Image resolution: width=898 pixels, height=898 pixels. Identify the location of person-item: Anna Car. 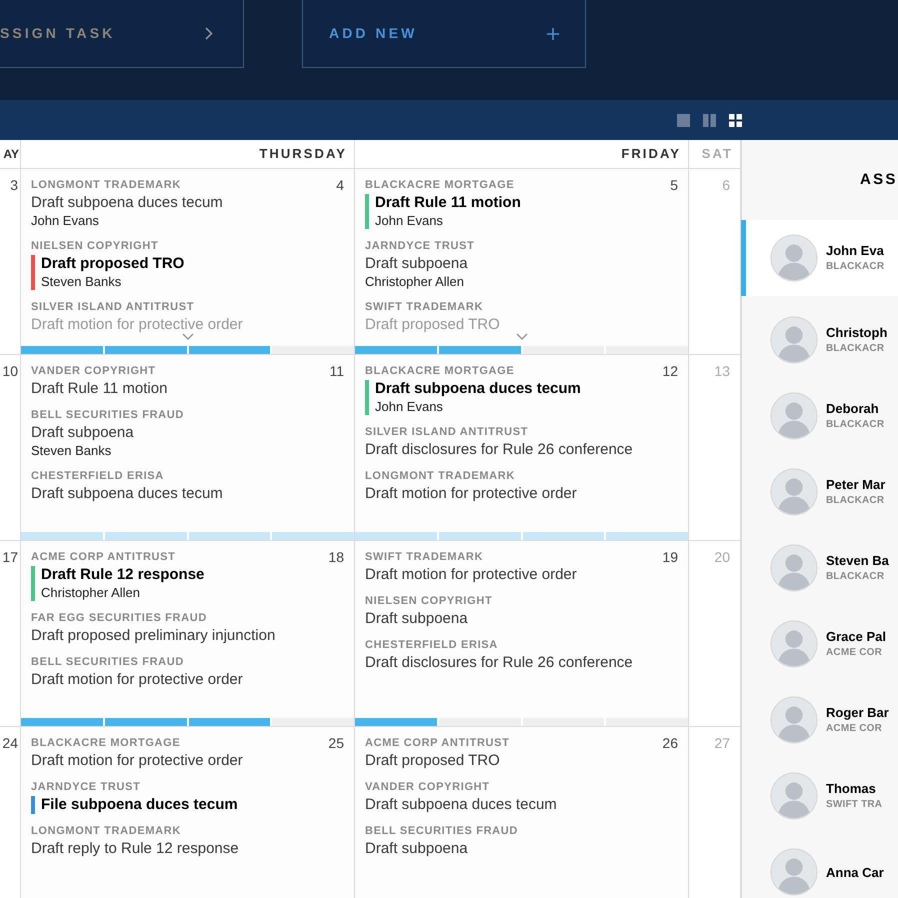
(820, 866).